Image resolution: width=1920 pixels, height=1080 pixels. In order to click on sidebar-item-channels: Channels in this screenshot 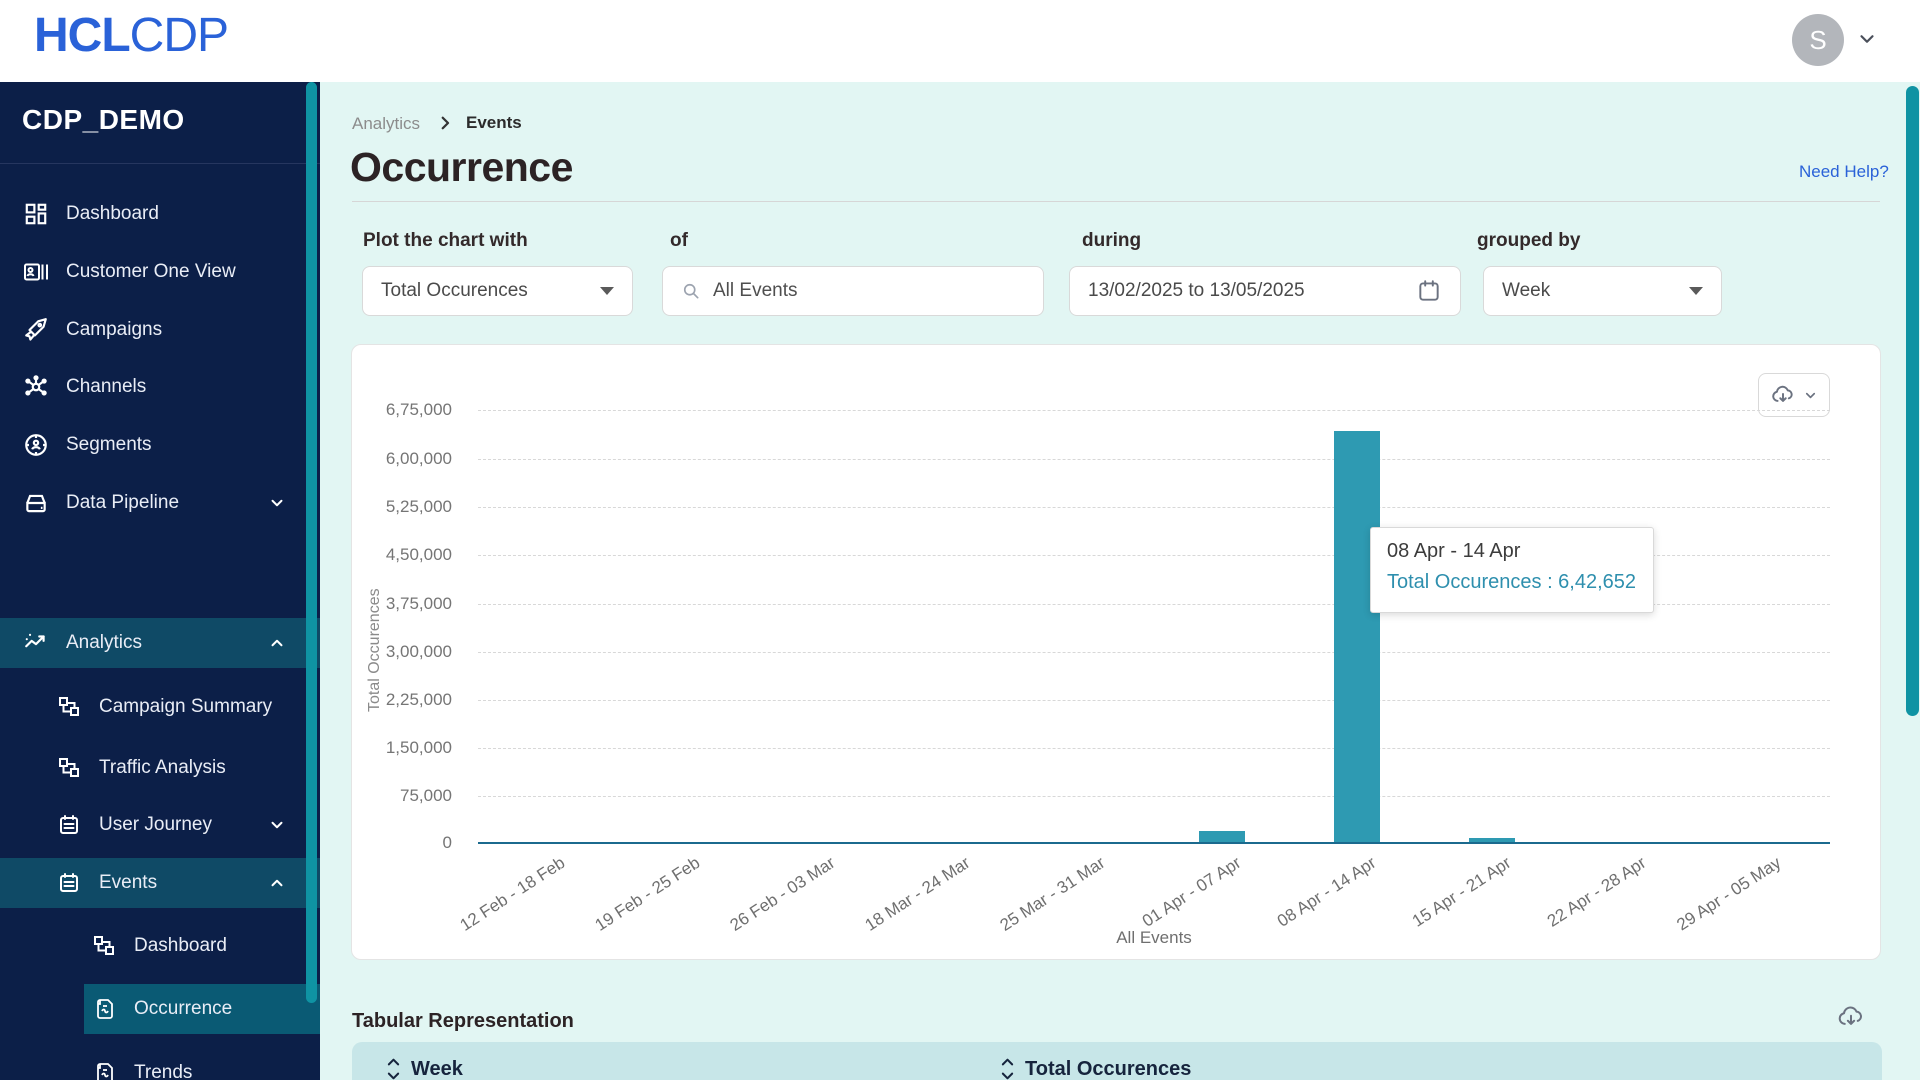, I will do `click(160, 387)`.